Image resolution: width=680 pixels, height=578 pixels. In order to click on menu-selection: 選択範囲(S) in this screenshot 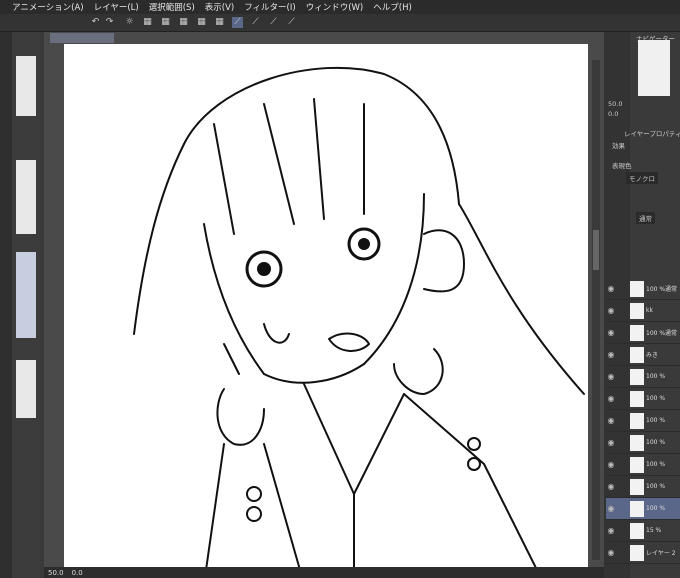, I will do `click(172, 7)`.